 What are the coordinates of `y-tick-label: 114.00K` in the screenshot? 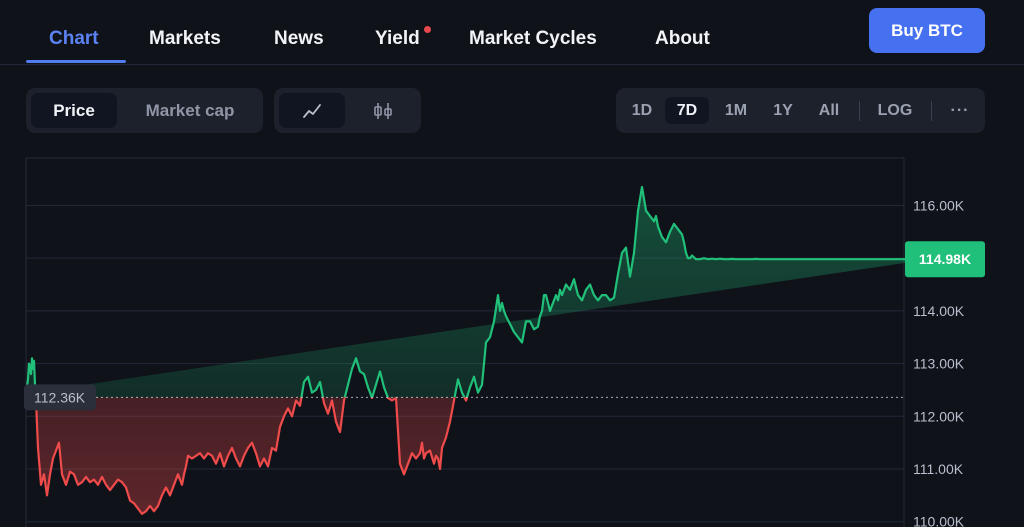 It's located at (939, 311).